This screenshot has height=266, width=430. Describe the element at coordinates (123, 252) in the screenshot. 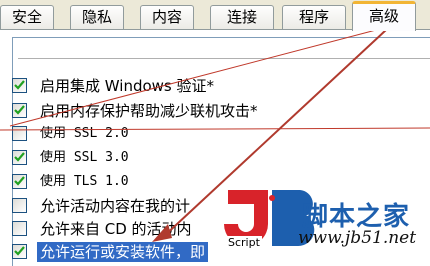

I see `settings-option-label: 允许运行或安装软件，即` at that location.